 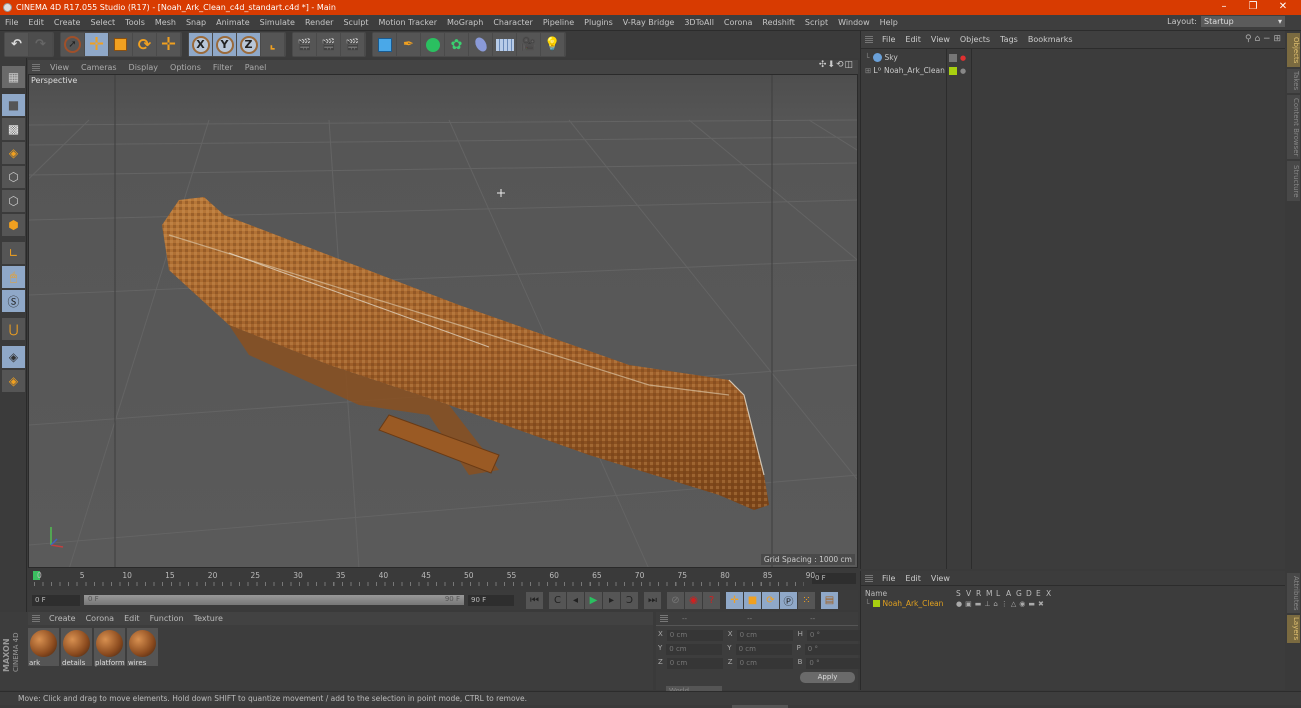 What do you see at coordinates (1293, 81) in the screenshot?
I see `tab-takes: Takes` at bounding box center [1293, 81].